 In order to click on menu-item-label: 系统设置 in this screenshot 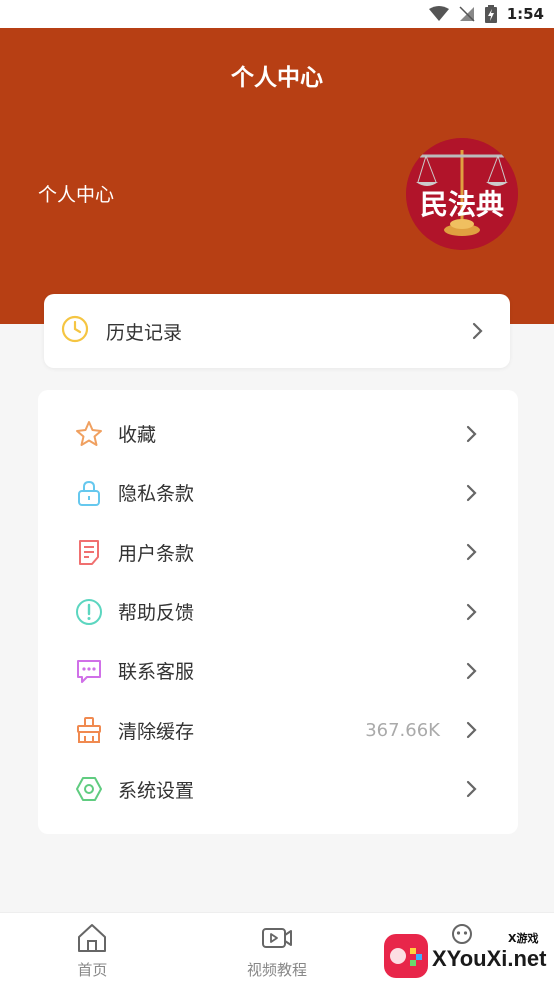, I will do `click(156, 790)`.